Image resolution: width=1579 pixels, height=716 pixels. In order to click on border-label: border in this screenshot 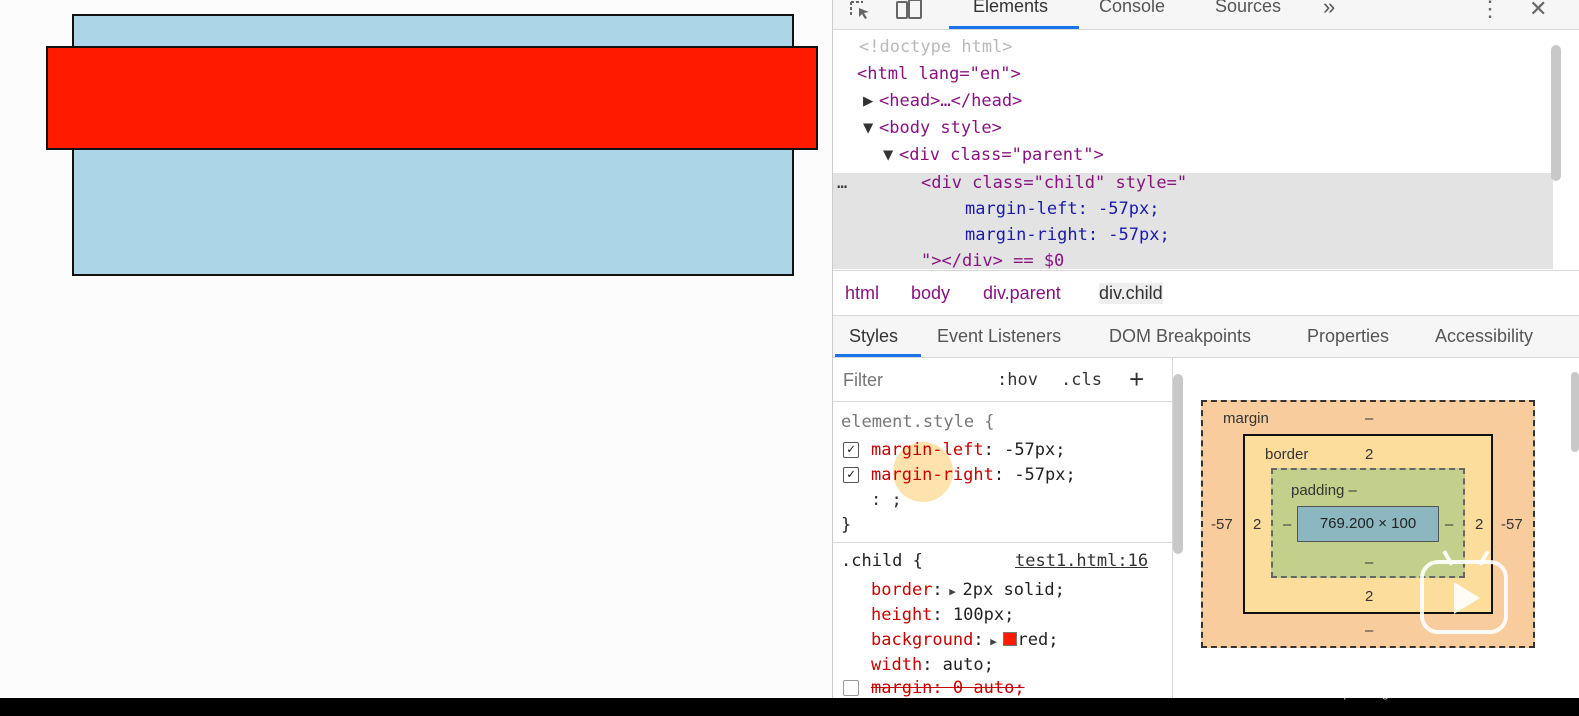, I will do `click(1287, 454)`.